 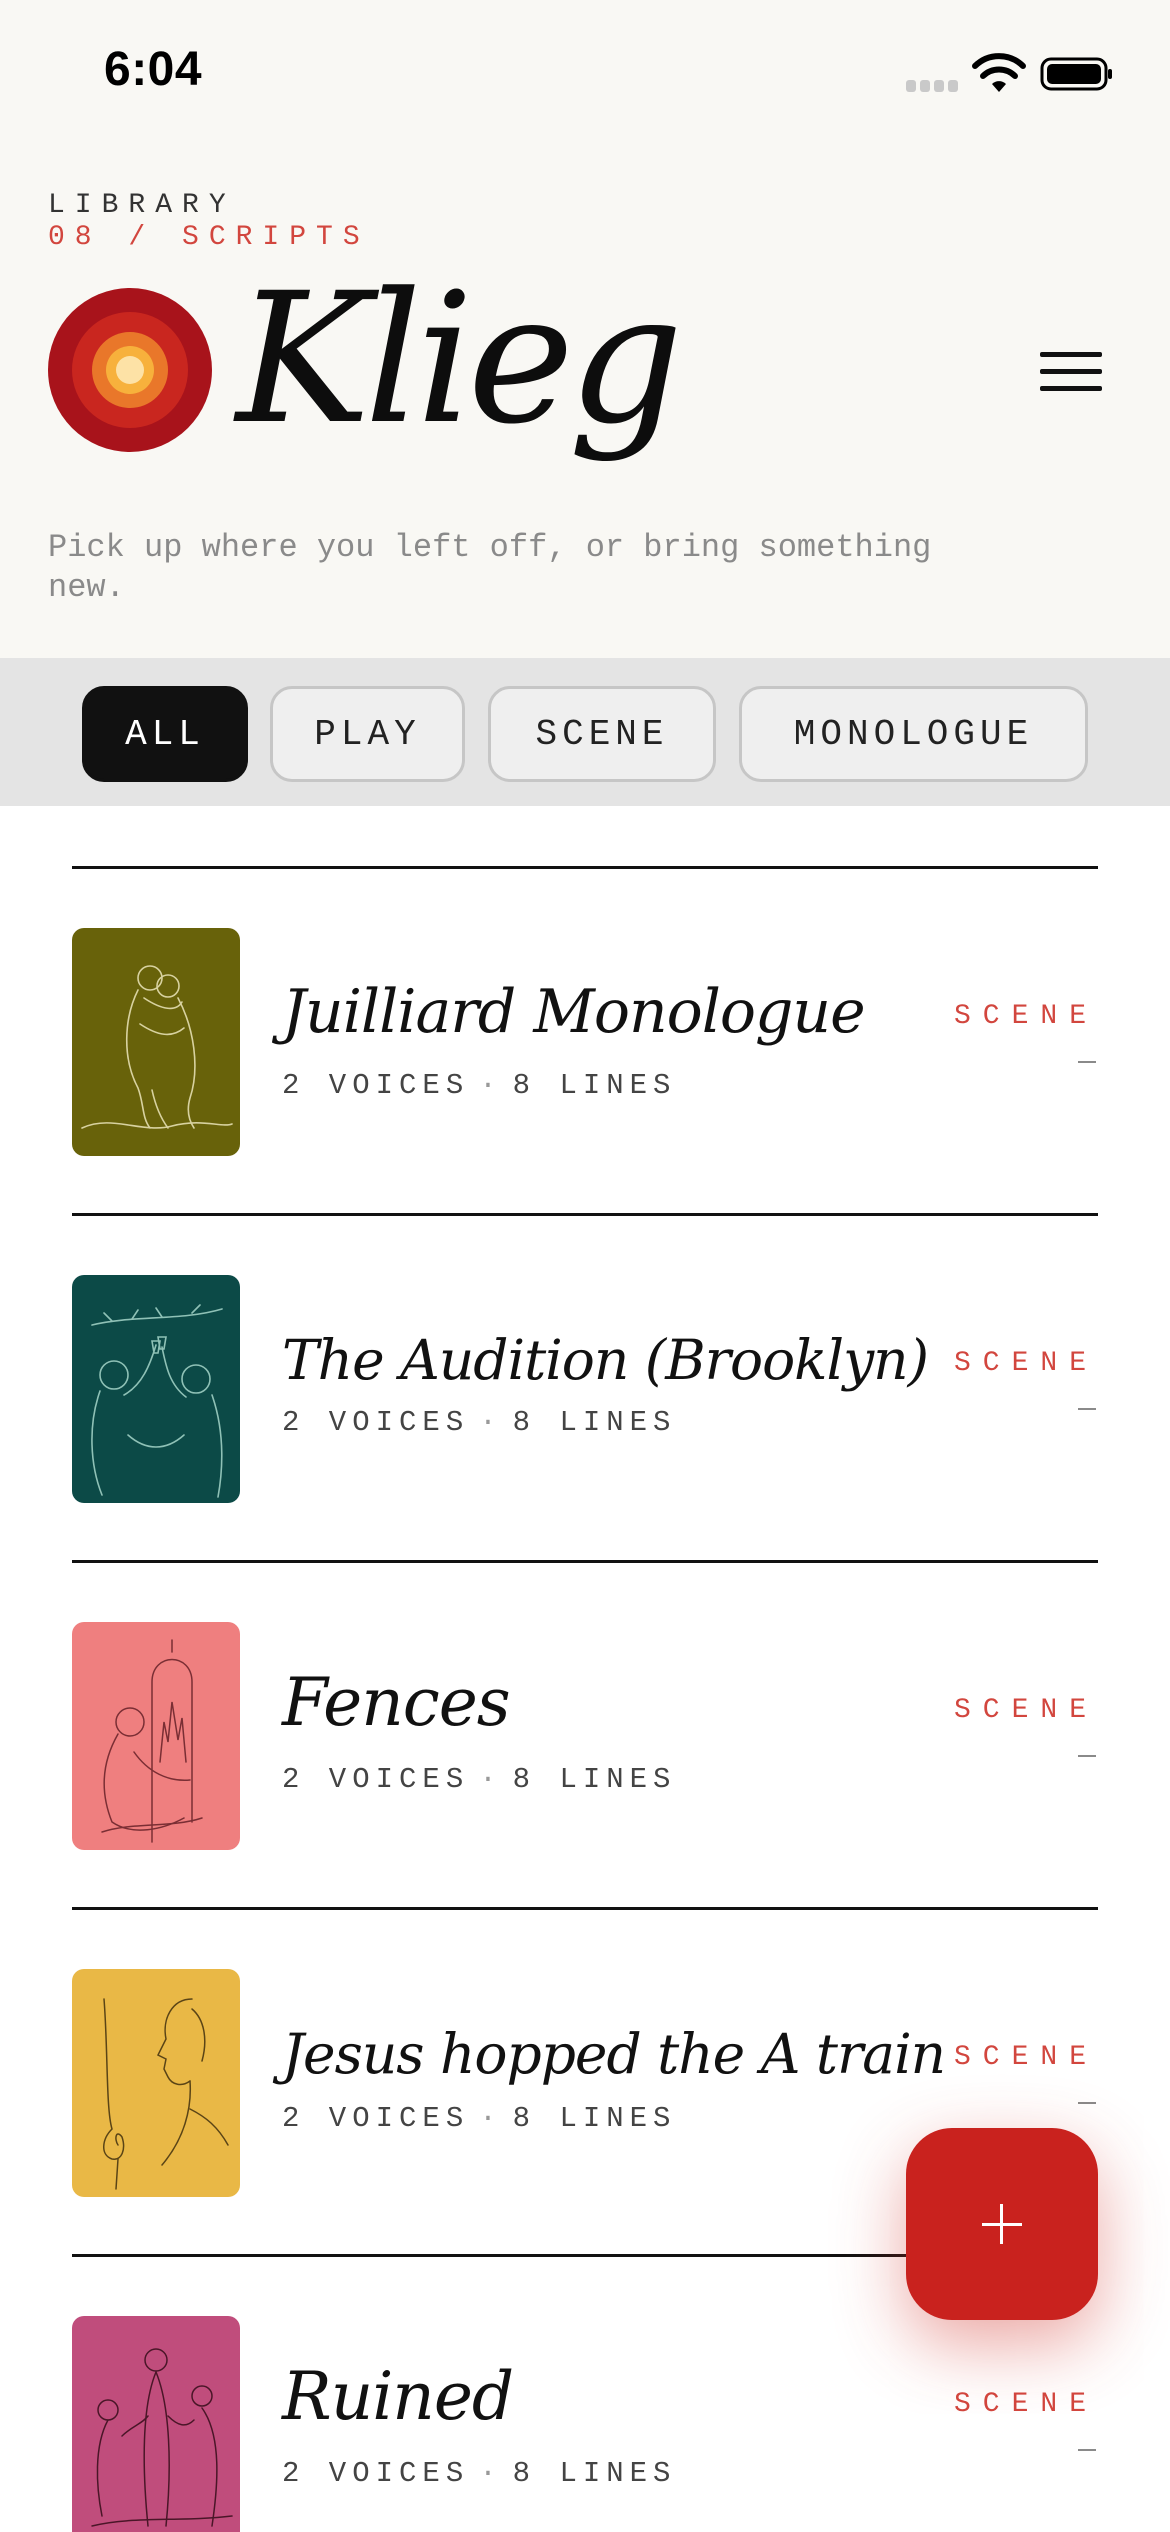 I want to click on status-bar: 6:04, so click(x=585, y=75).